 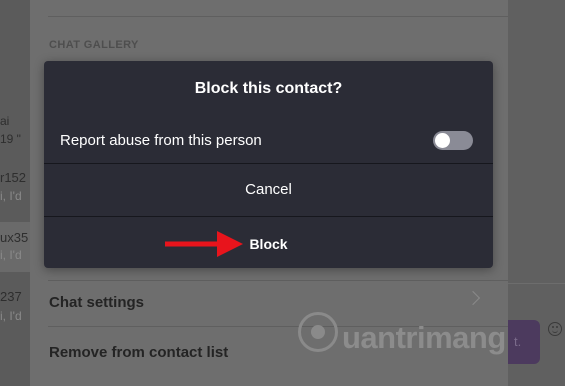 What do you see at coordinates (10, 139) in the screenshot?
I see `chat-time: 19 "` at bounding box center [10, 139].